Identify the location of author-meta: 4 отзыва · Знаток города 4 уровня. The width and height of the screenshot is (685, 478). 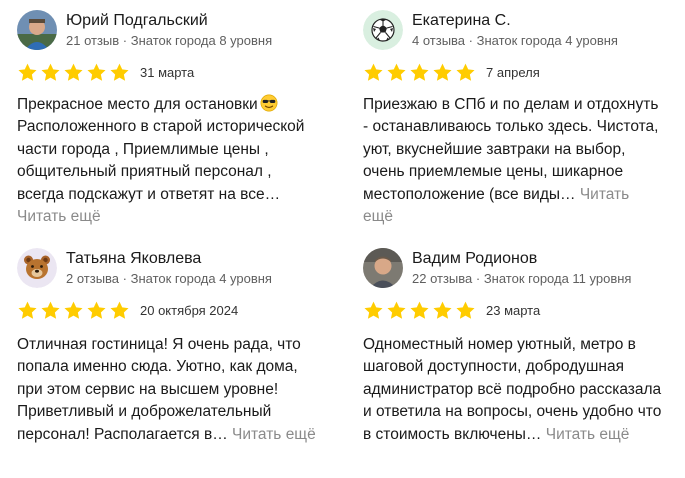
(515, 41).